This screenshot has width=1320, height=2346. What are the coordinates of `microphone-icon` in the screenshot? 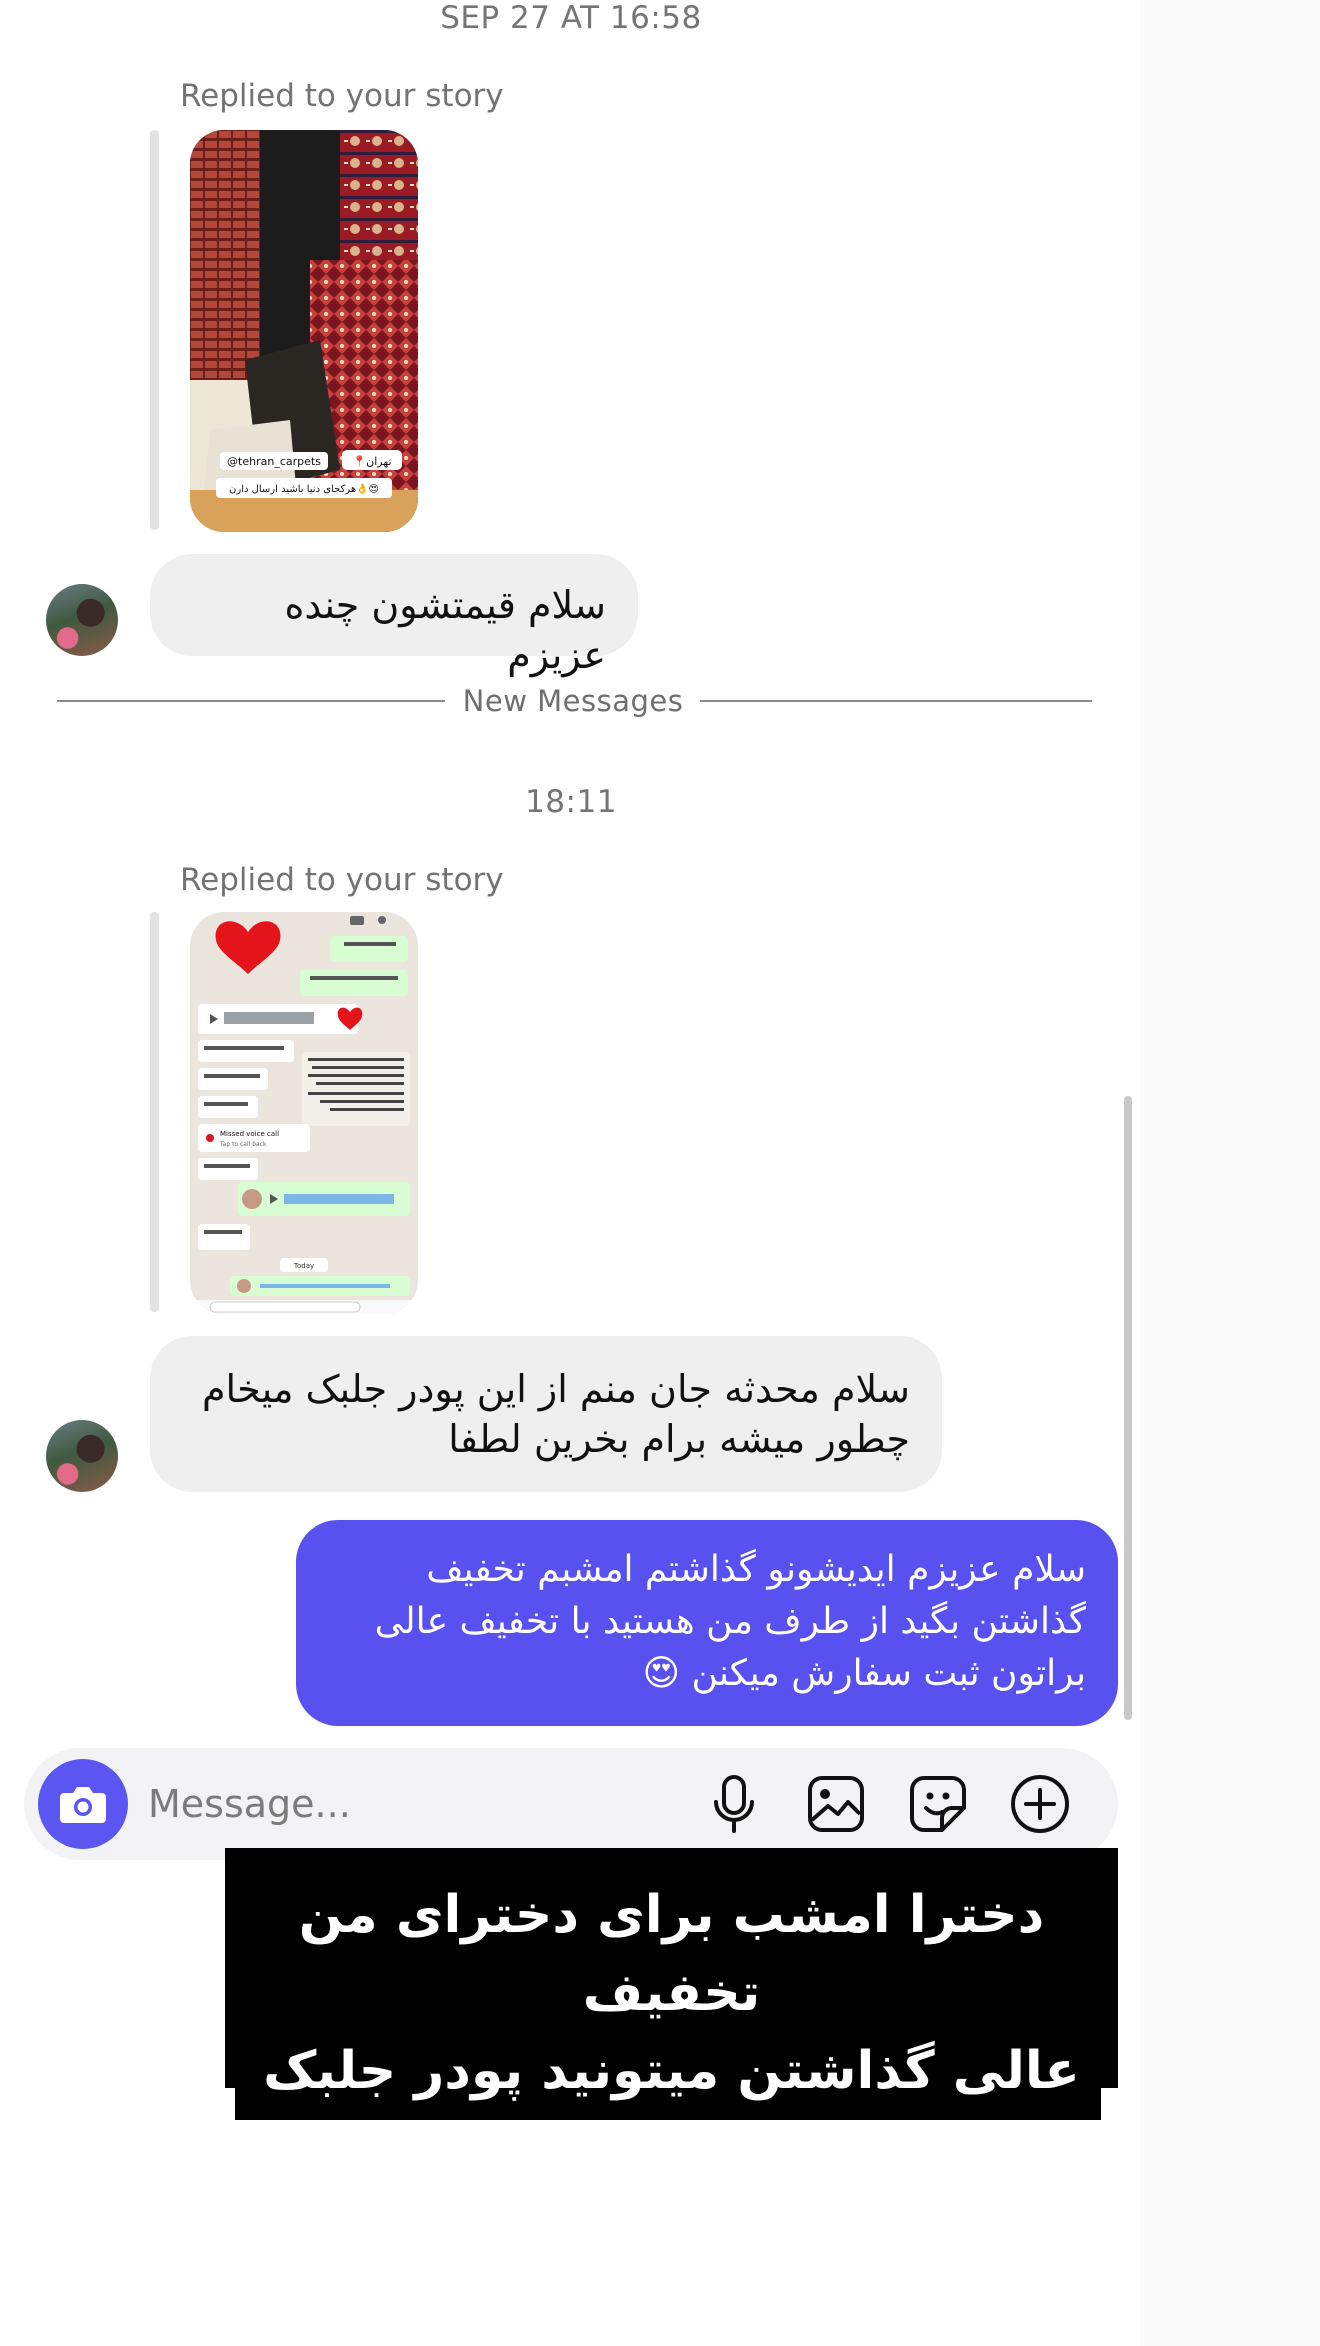 It's located at (734, 1804).